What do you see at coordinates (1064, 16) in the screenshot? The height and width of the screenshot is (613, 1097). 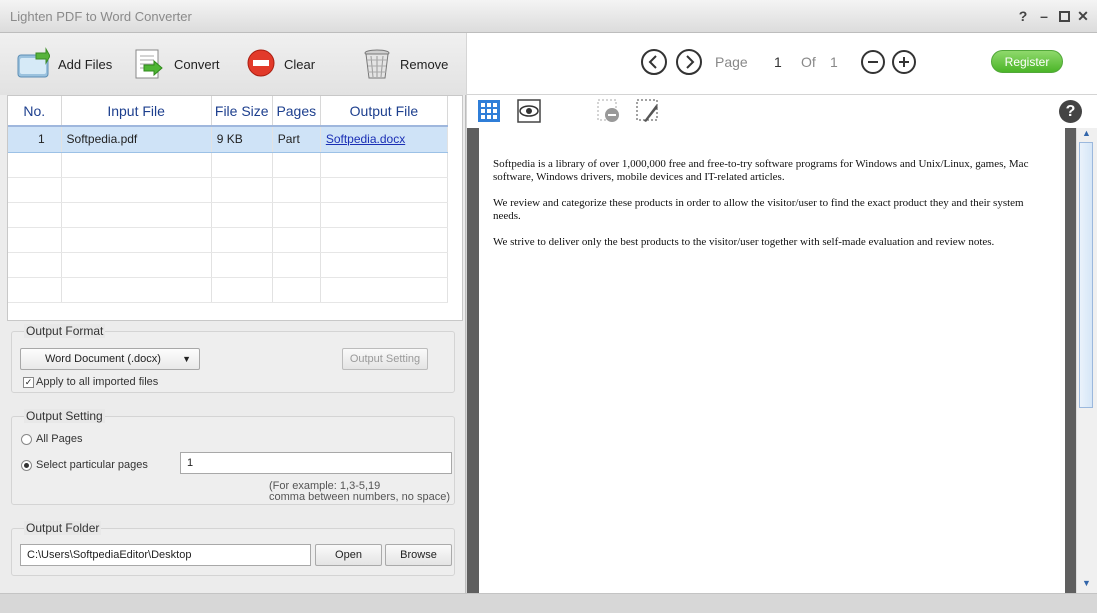 I see `maximize-icon` at bounding box center [1064, 16].